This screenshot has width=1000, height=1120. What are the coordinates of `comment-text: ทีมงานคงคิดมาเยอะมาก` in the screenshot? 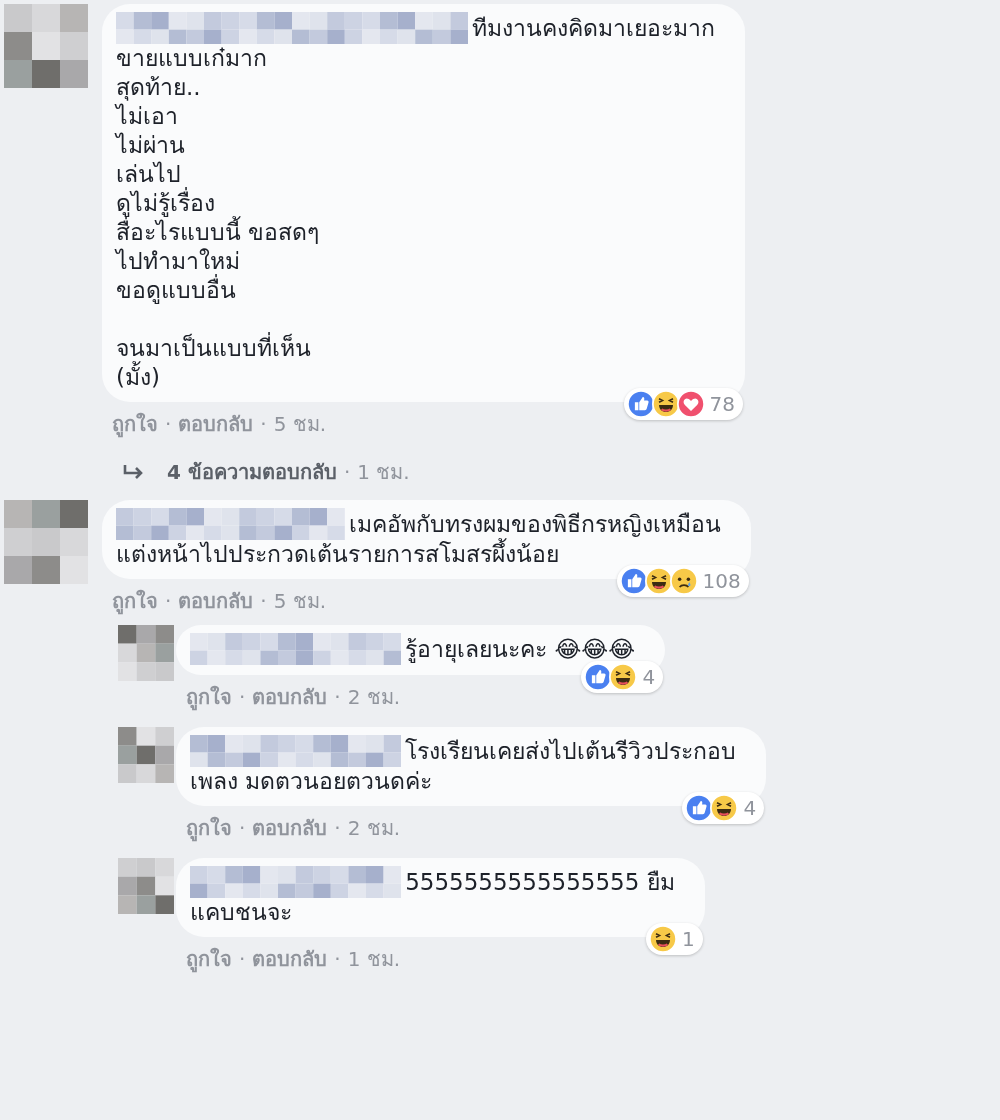 It's located at (593, 28).